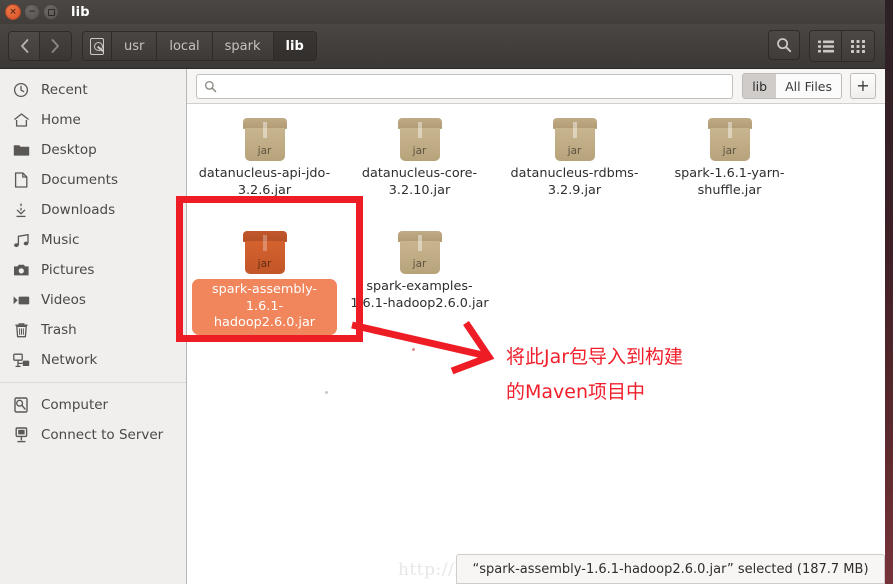 Image resolution: width=893 pixels, height=584 pixels. Describe the element at coordinates (102, 435) in the screenshot. I see `sidebar-item-label: Connect to Server` at that location.